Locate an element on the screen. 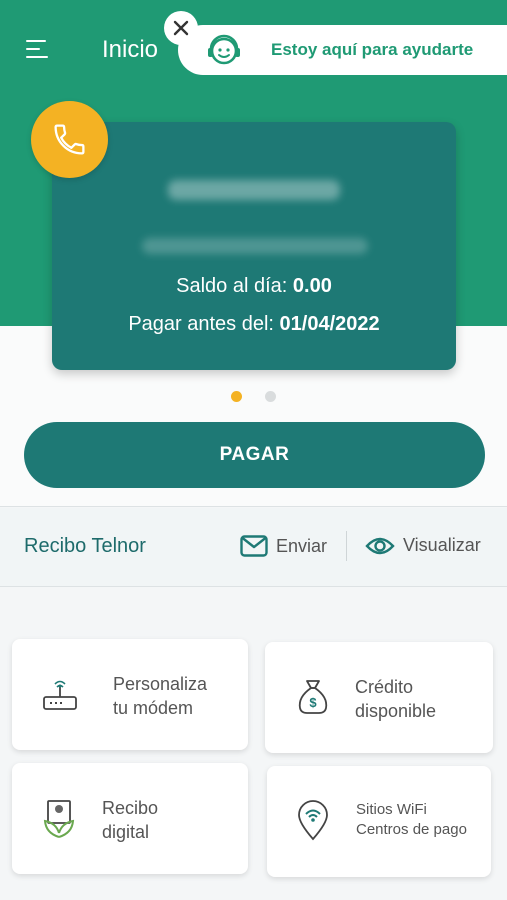 This screenshot has height=900, width=507. eco-receipt-icon is located at coordinates (59, 819).